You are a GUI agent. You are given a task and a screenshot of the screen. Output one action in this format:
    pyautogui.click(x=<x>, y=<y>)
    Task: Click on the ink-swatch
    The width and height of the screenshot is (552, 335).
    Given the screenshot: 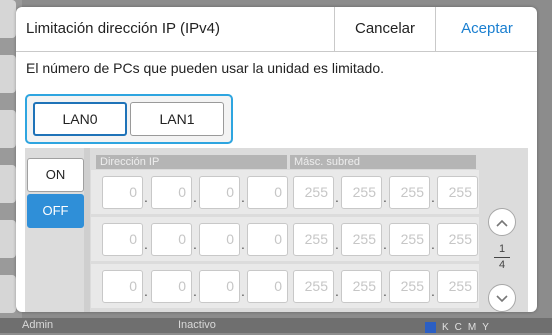 What is the action you would take?
    pyautogui.click(x=430, y=327)
    